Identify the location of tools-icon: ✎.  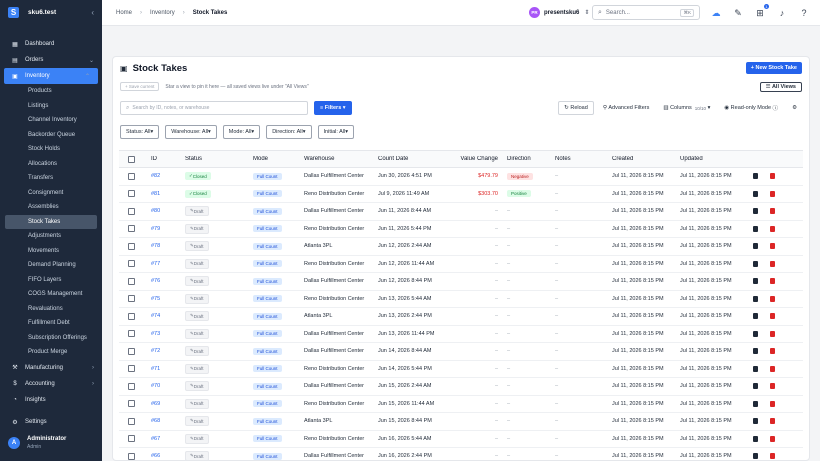
(738, 13).